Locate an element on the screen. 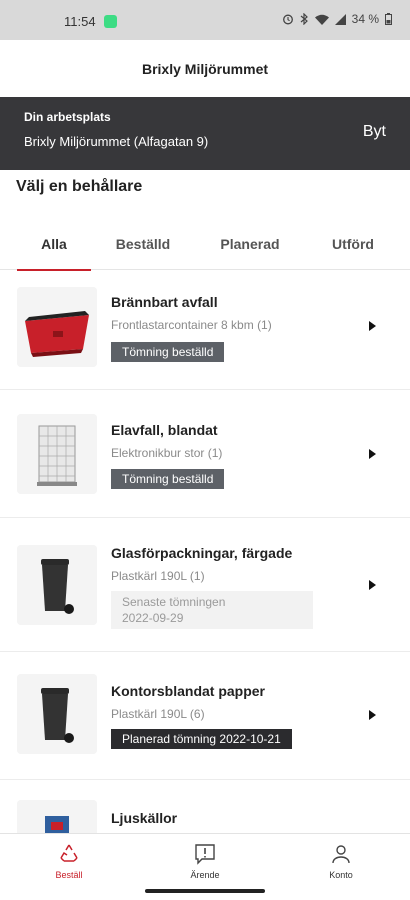 The width and height of the screenshot is (410, 900). last-emptied-status: Senaste tömningen 2022-09-29 is located at coordinates (212, 610).